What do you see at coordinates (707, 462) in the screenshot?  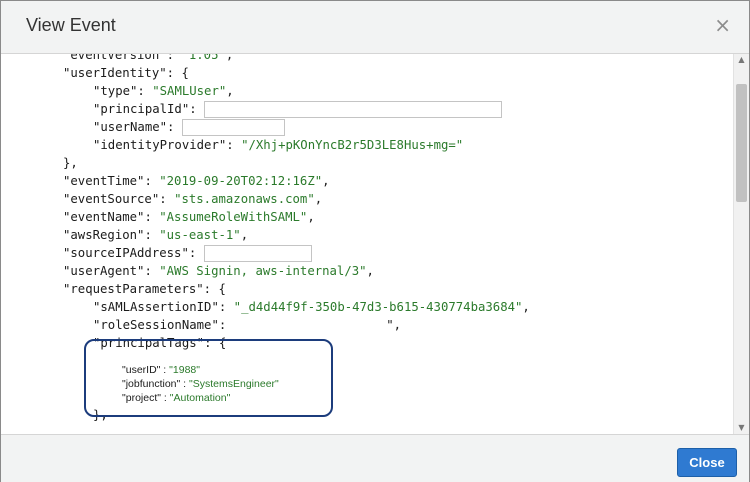 I see `close-button: Close` at bounding box center [707, 462].